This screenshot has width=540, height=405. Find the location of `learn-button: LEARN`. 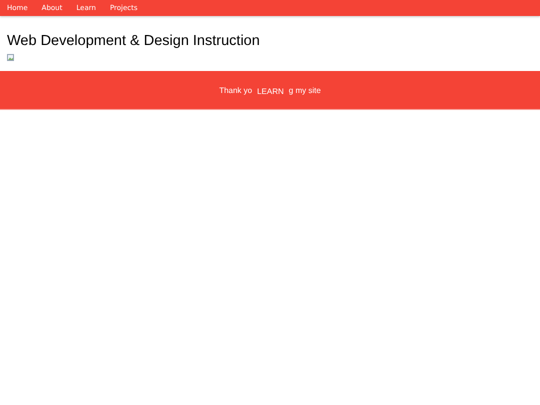

learn-button: LEARN is located at coordinates (270, 91).